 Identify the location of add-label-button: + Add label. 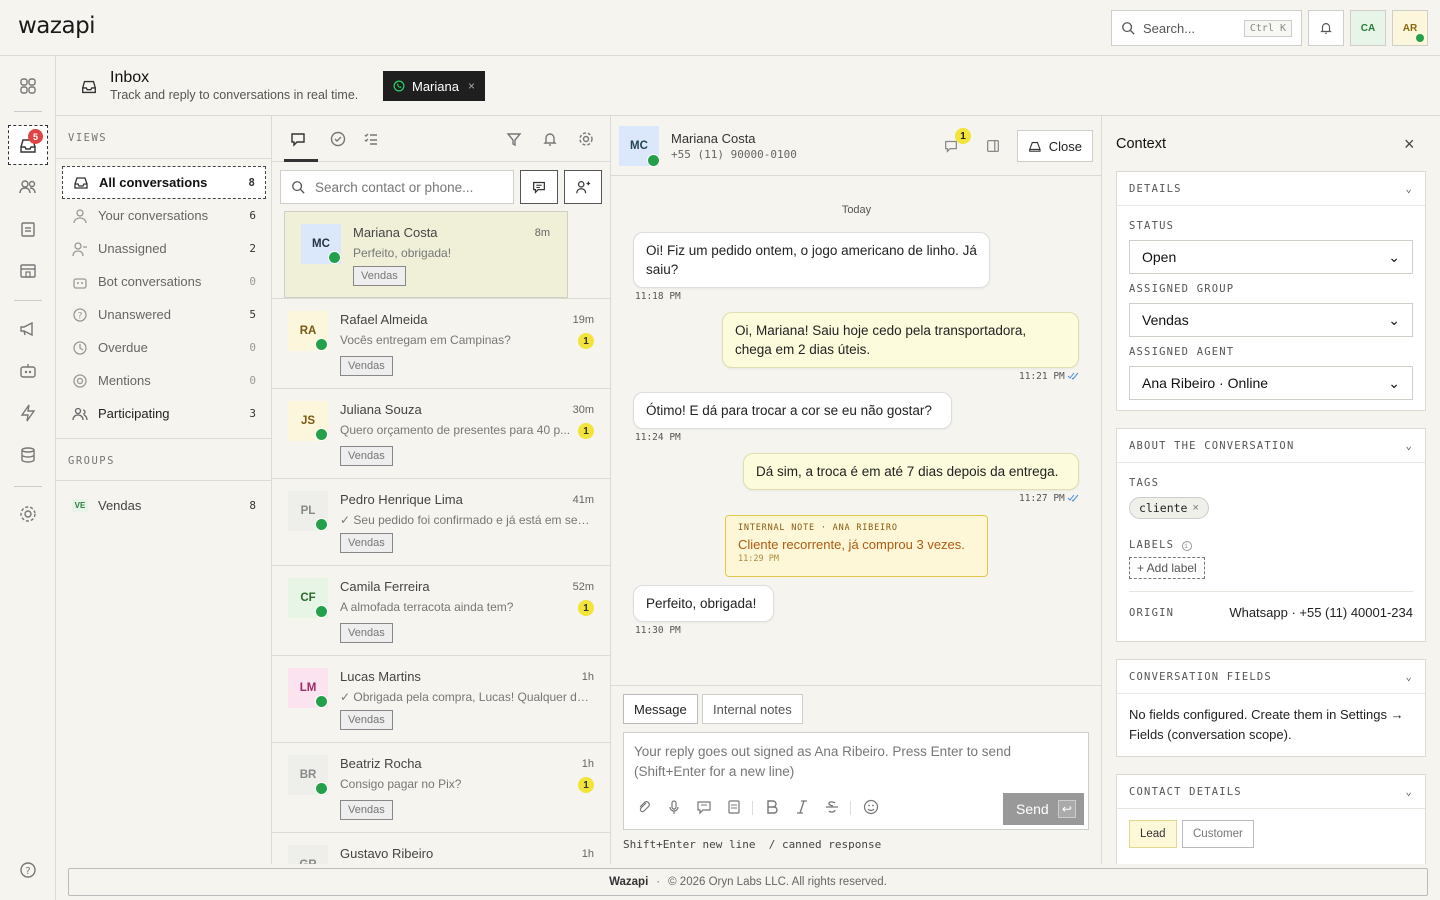
(1167, 568).